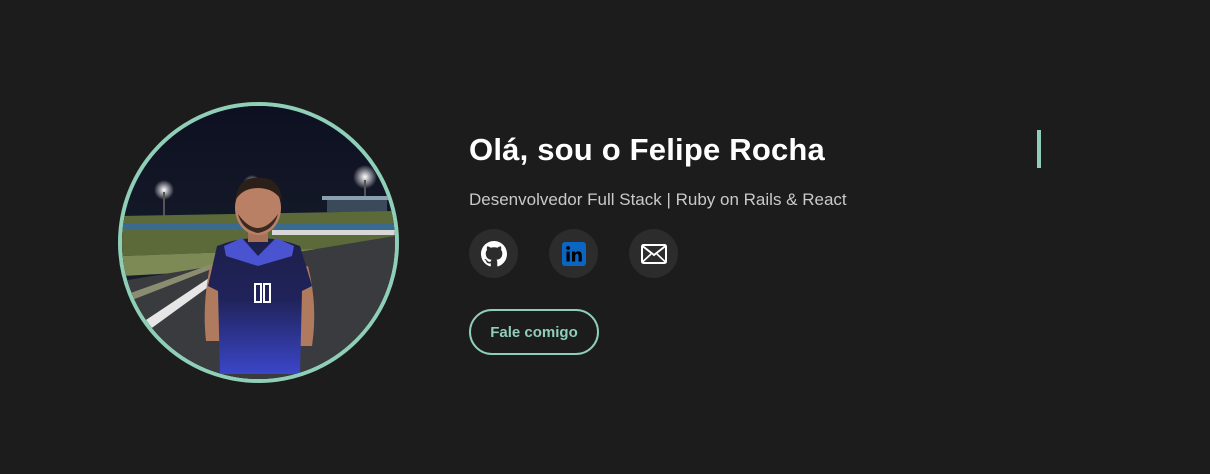  I want to click on profile-avatar, so click(258, 242).